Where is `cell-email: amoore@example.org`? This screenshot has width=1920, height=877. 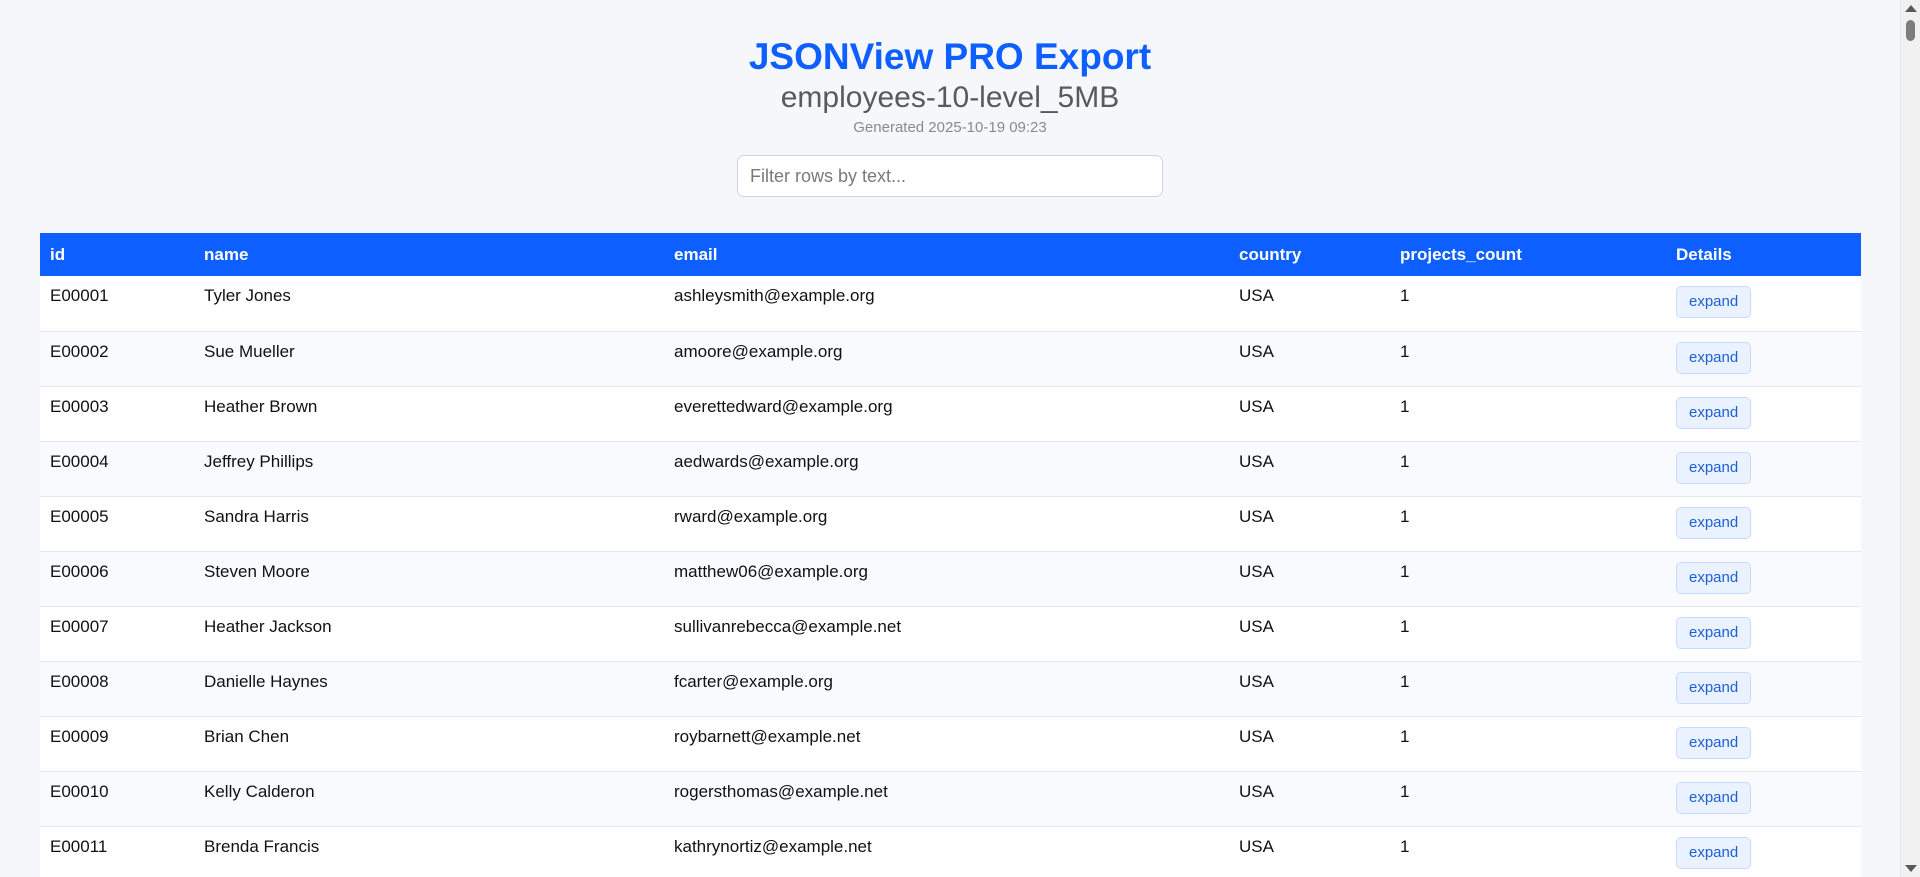 cell-email: amoore@example.org is located at coordinates (946, 359).